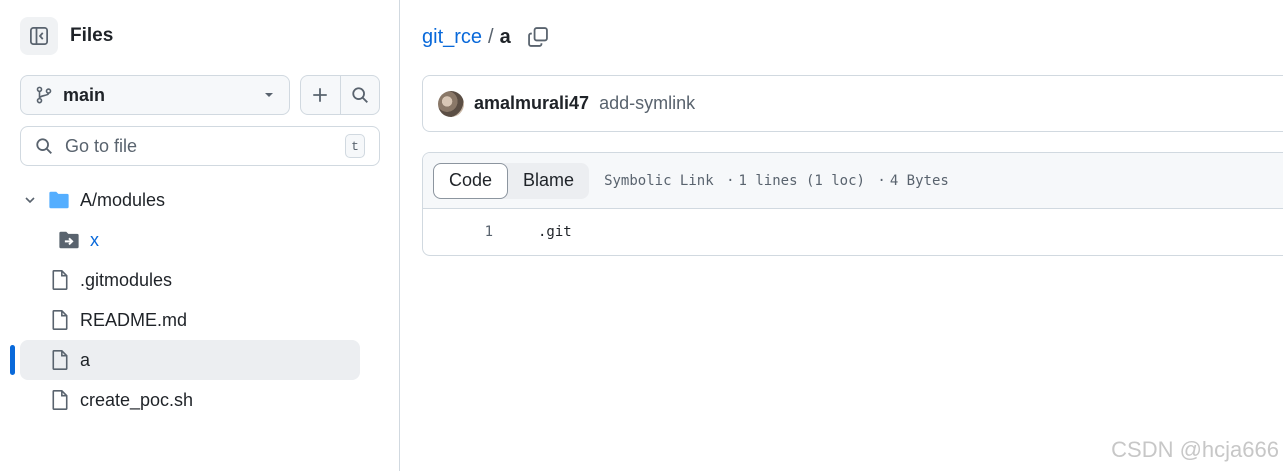 The width and height of the screenshot is (1283, 471). What do you see at coordinates (59, 200) in the screenshot?
I see `folder-icon` at bounding box center [59, 200].